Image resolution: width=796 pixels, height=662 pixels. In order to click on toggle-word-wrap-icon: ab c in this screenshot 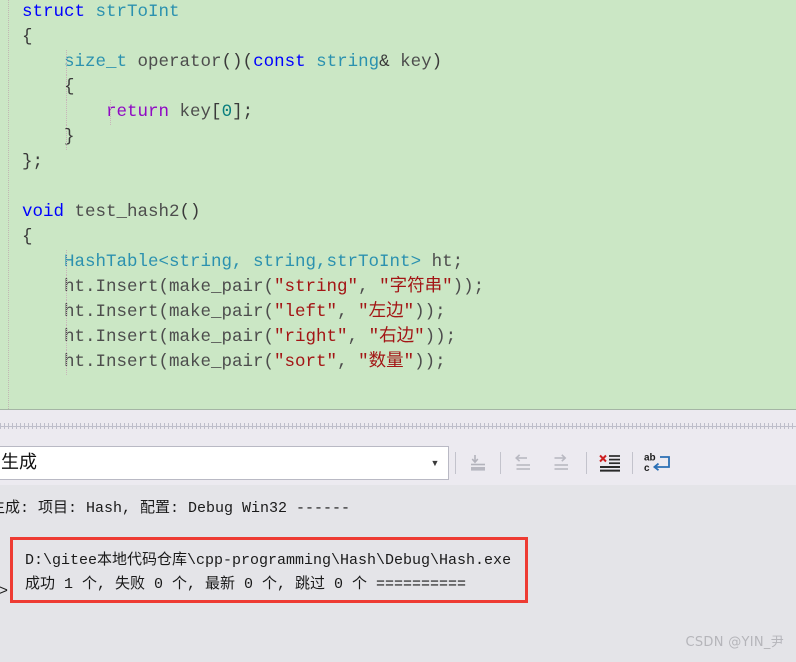, I will do `click(659, 463)`.